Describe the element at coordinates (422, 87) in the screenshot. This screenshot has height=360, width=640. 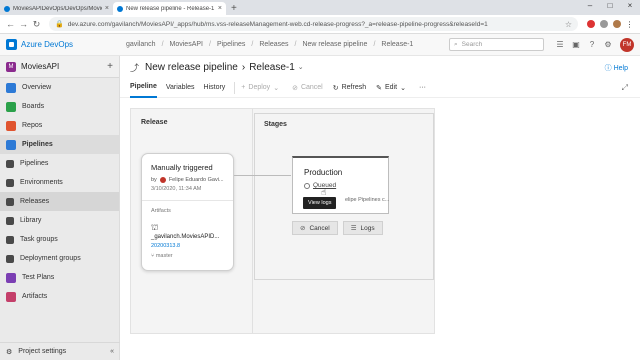
I see `more-actions-icon: ···` at that location.